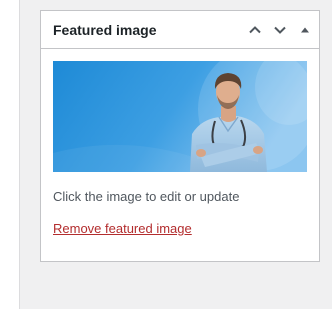 Image resolution: width=332 pixels, height=309 pixels. I want to click on panel-title: Featured image, so click(104, 30).